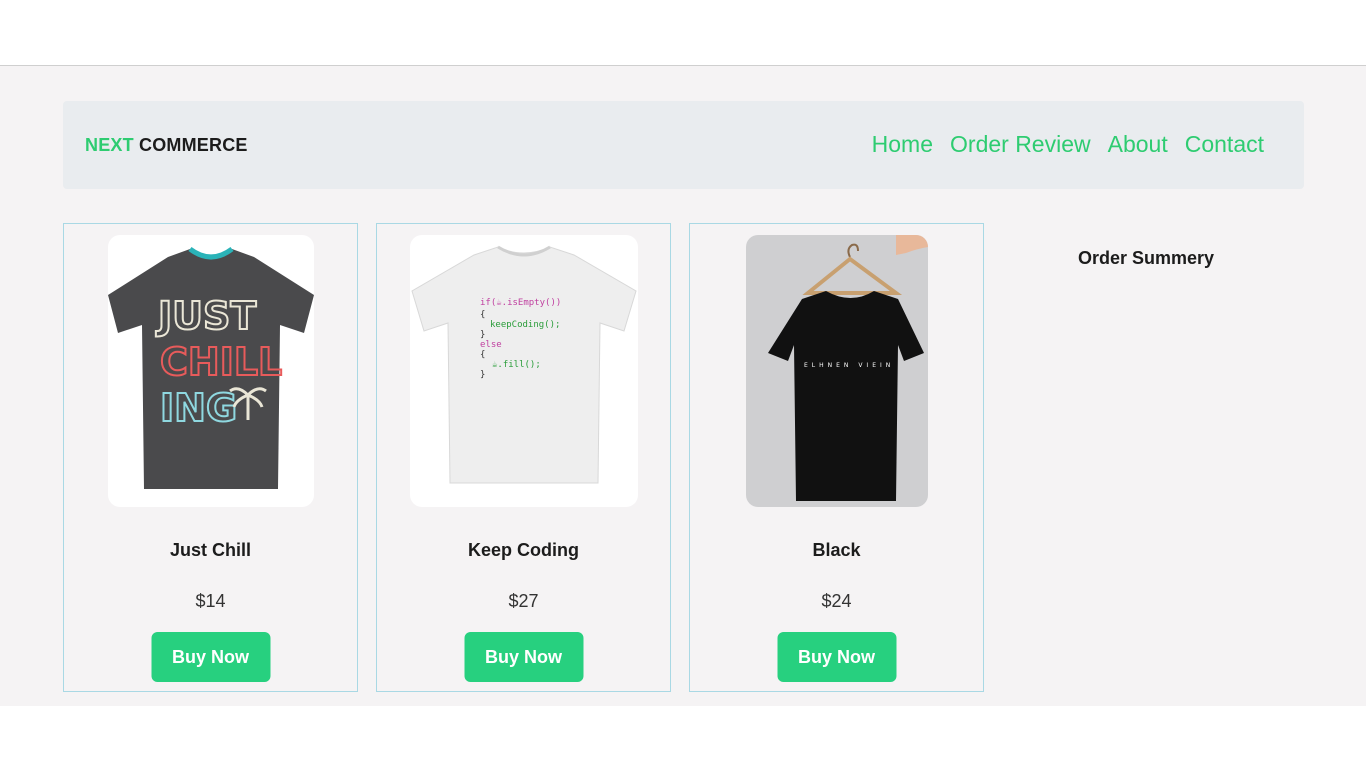 This screenshot has width=1366, height=767. What do you see at coordinates (109, 145) in the screenshot?
I see `brand-accent: NEXT` at bounding box center [109, 145].